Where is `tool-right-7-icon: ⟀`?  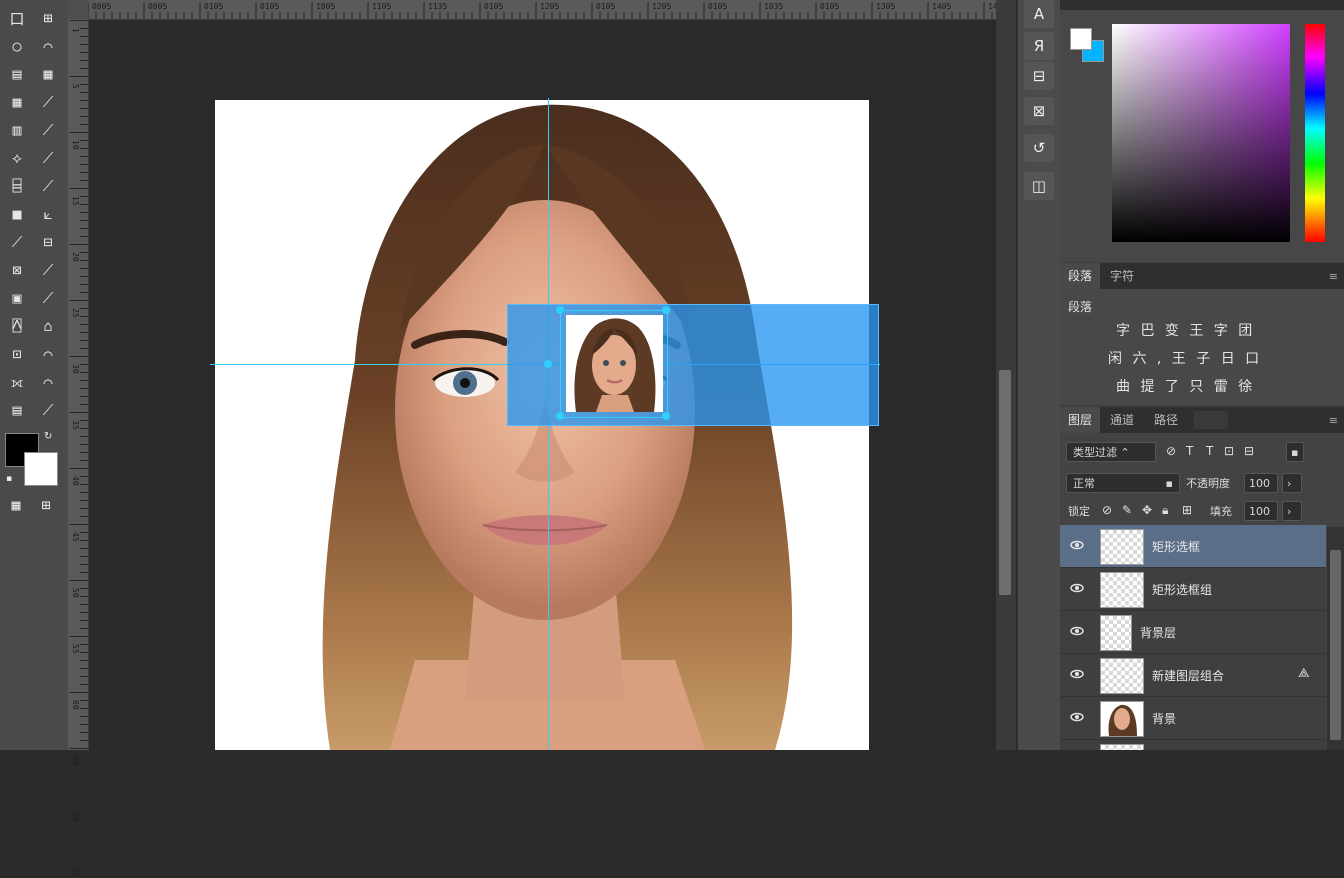 tool-right-7-icon: ⟀ is located at coordinates (48, 214).